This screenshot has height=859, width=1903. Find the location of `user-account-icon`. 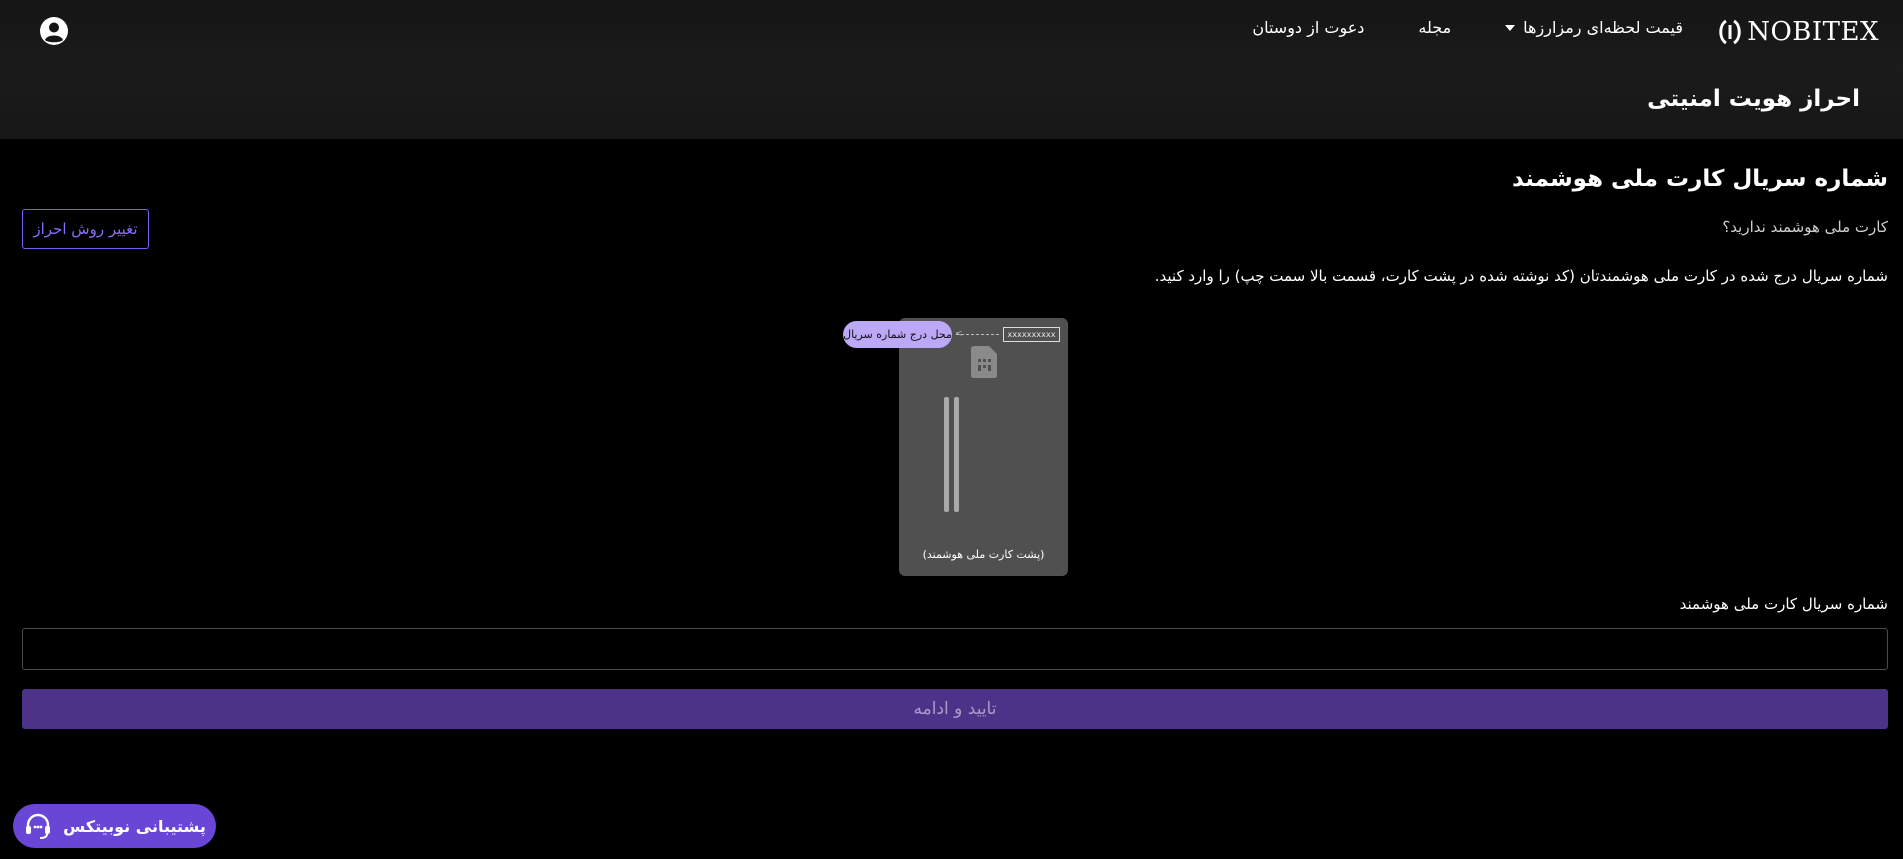

user-account-icon is located at coordinates (54, 31).